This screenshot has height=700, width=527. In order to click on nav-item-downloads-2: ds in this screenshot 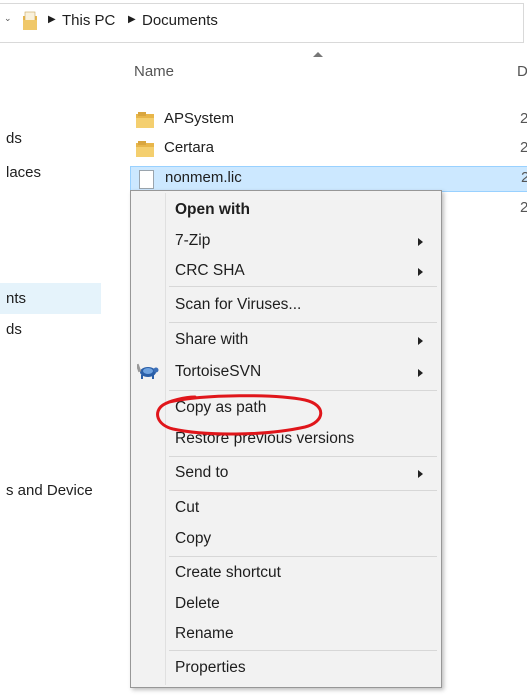, I will do `click(14, 329)`.